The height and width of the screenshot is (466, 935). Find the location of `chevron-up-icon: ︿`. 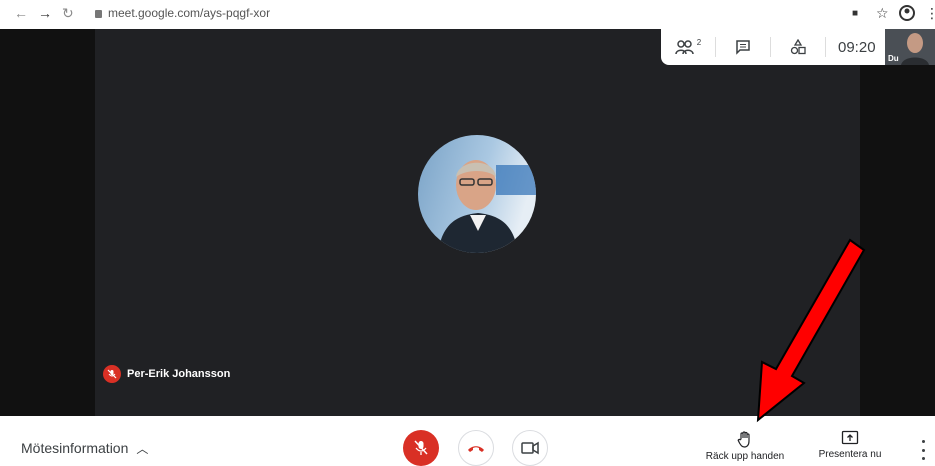

chevron-up-icon: ︿ is located at coordinates (142, 449).